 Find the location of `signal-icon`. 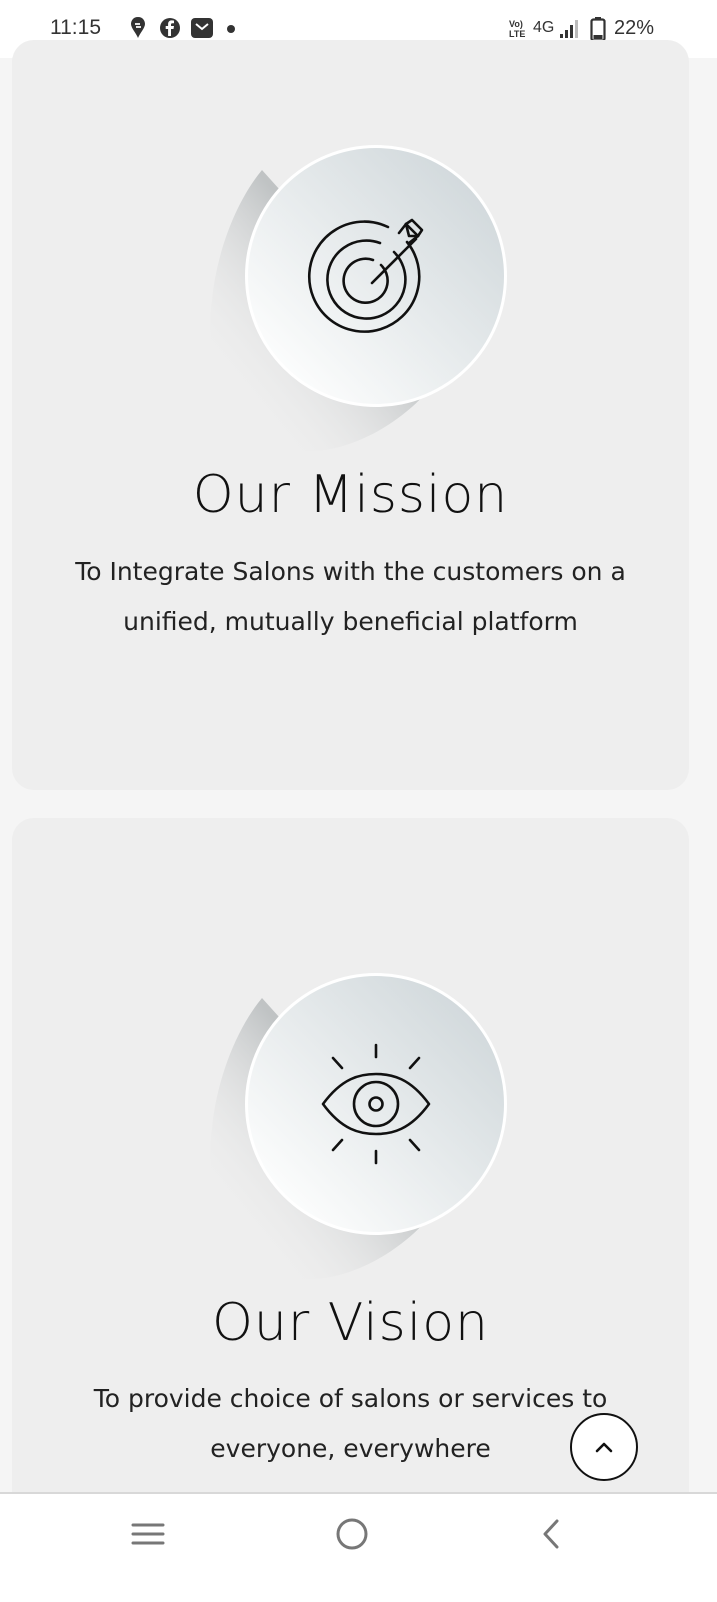

signal-icon is located at coordinates (569, 29).